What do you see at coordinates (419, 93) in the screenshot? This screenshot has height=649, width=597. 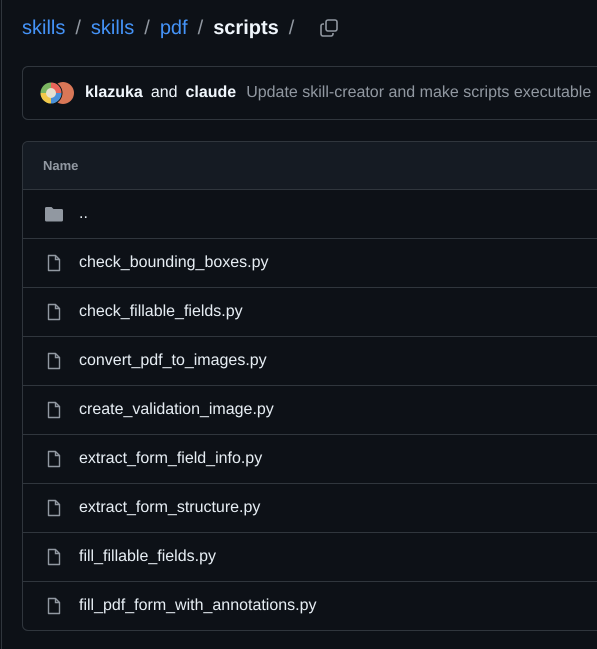 I see `commit-message: Update skill-creator and make scripts executable` at bounding box center [419, 93].